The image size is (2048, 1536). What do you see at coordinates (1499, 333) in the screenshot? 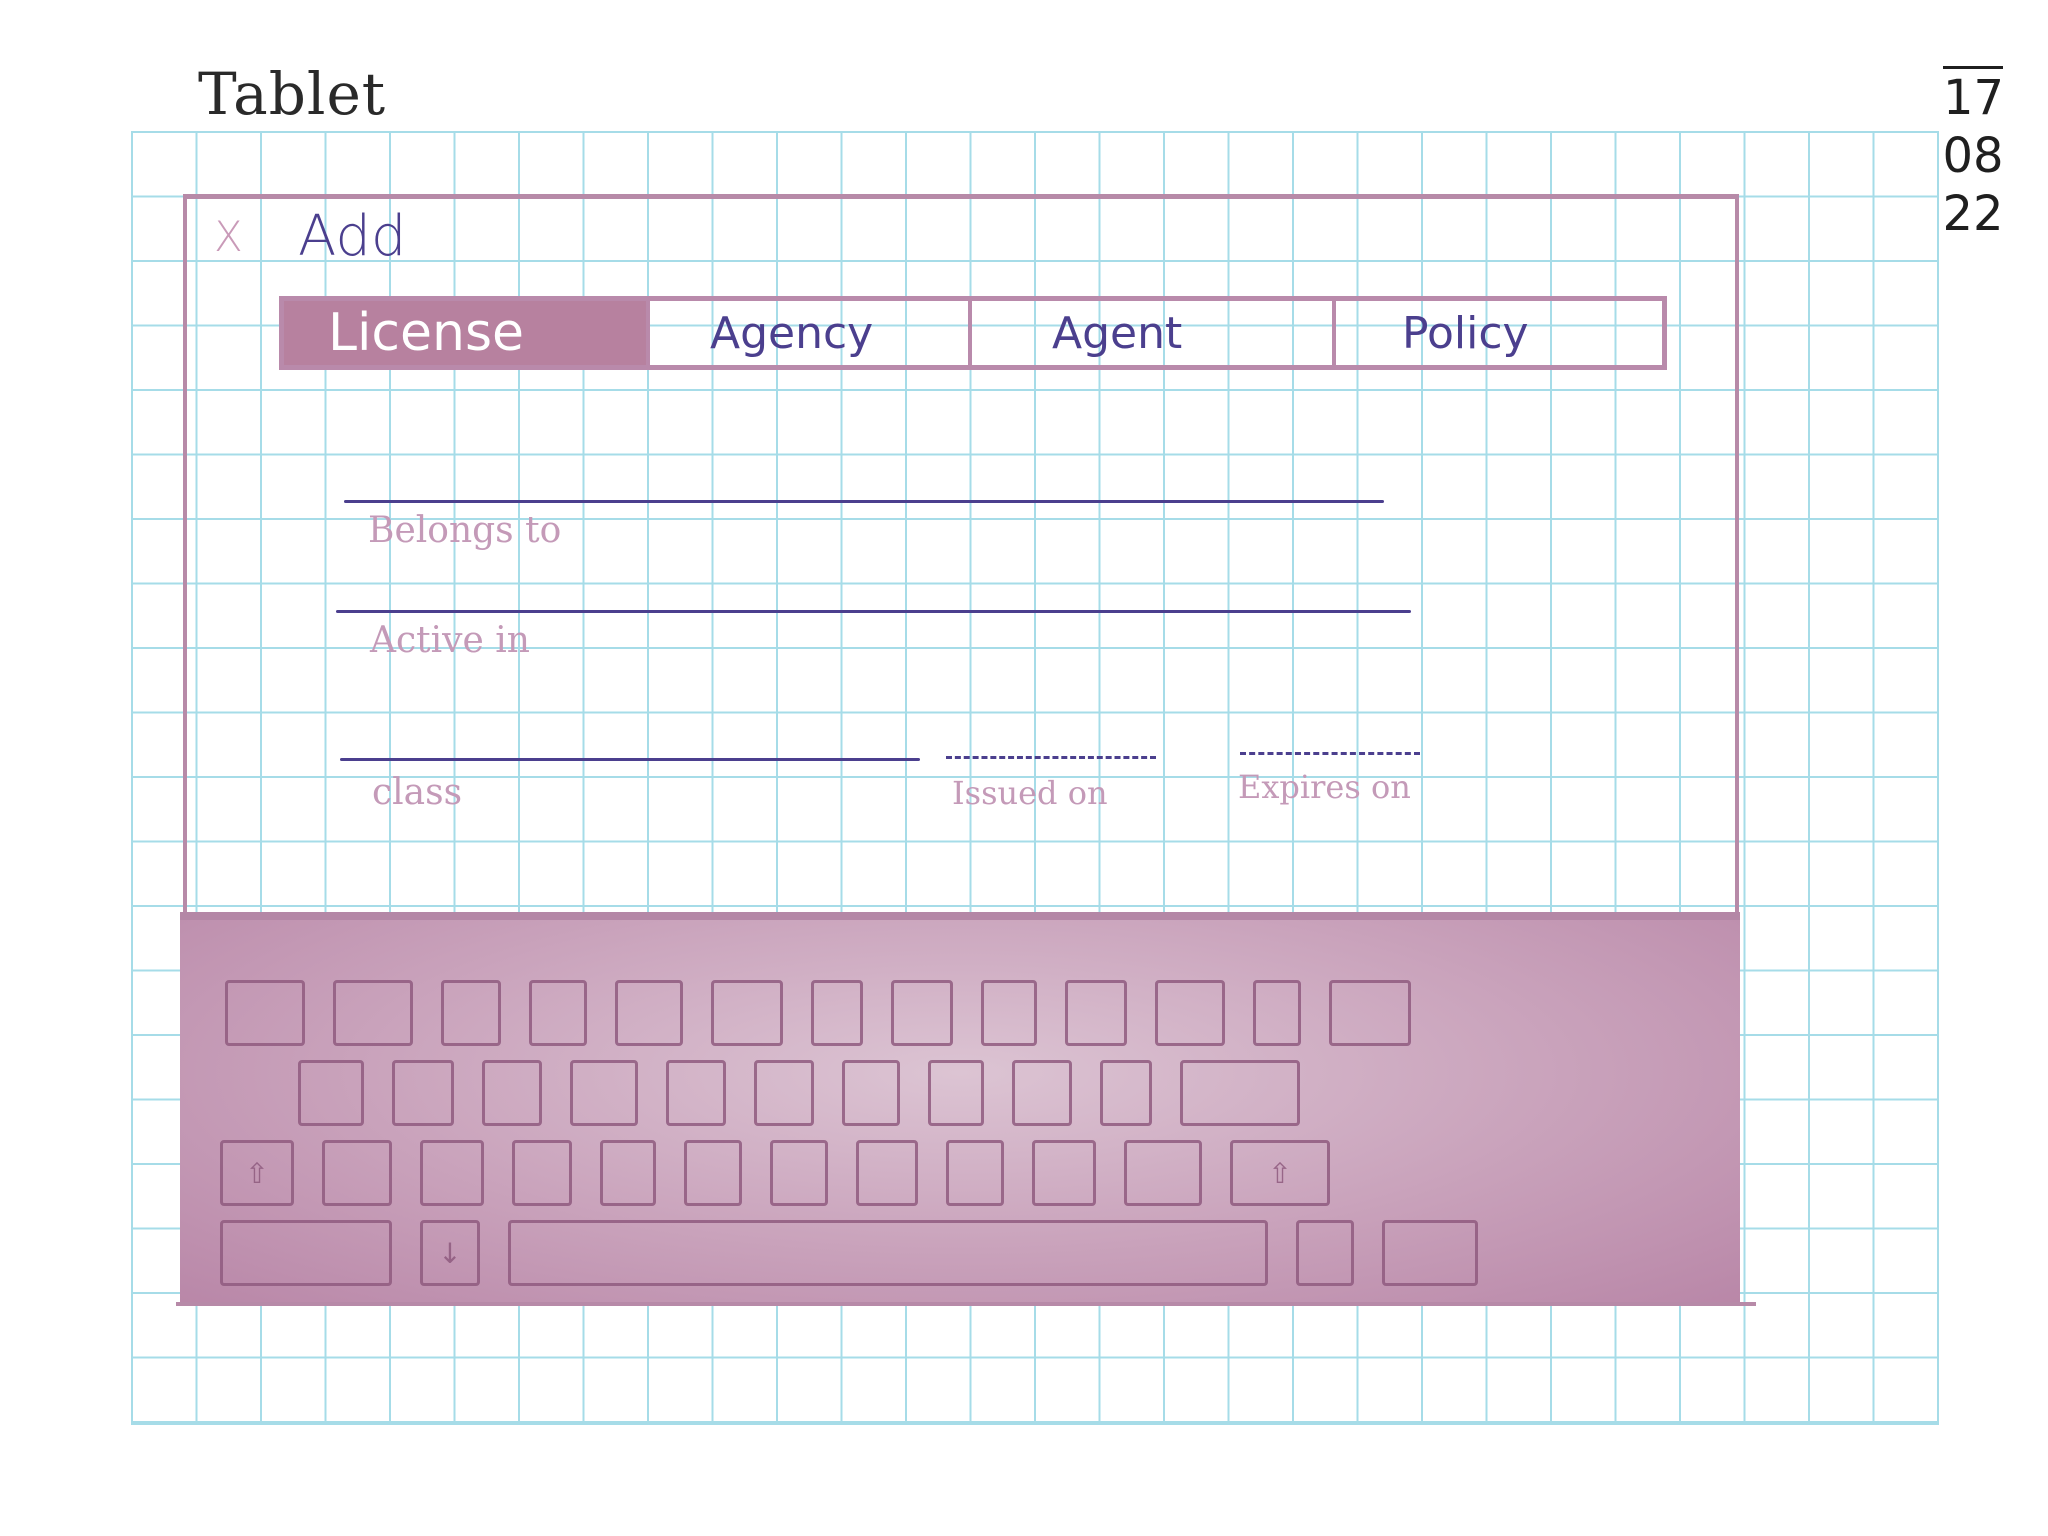
I see `tab-policy: Policy` at bounding box center [1499, 333].